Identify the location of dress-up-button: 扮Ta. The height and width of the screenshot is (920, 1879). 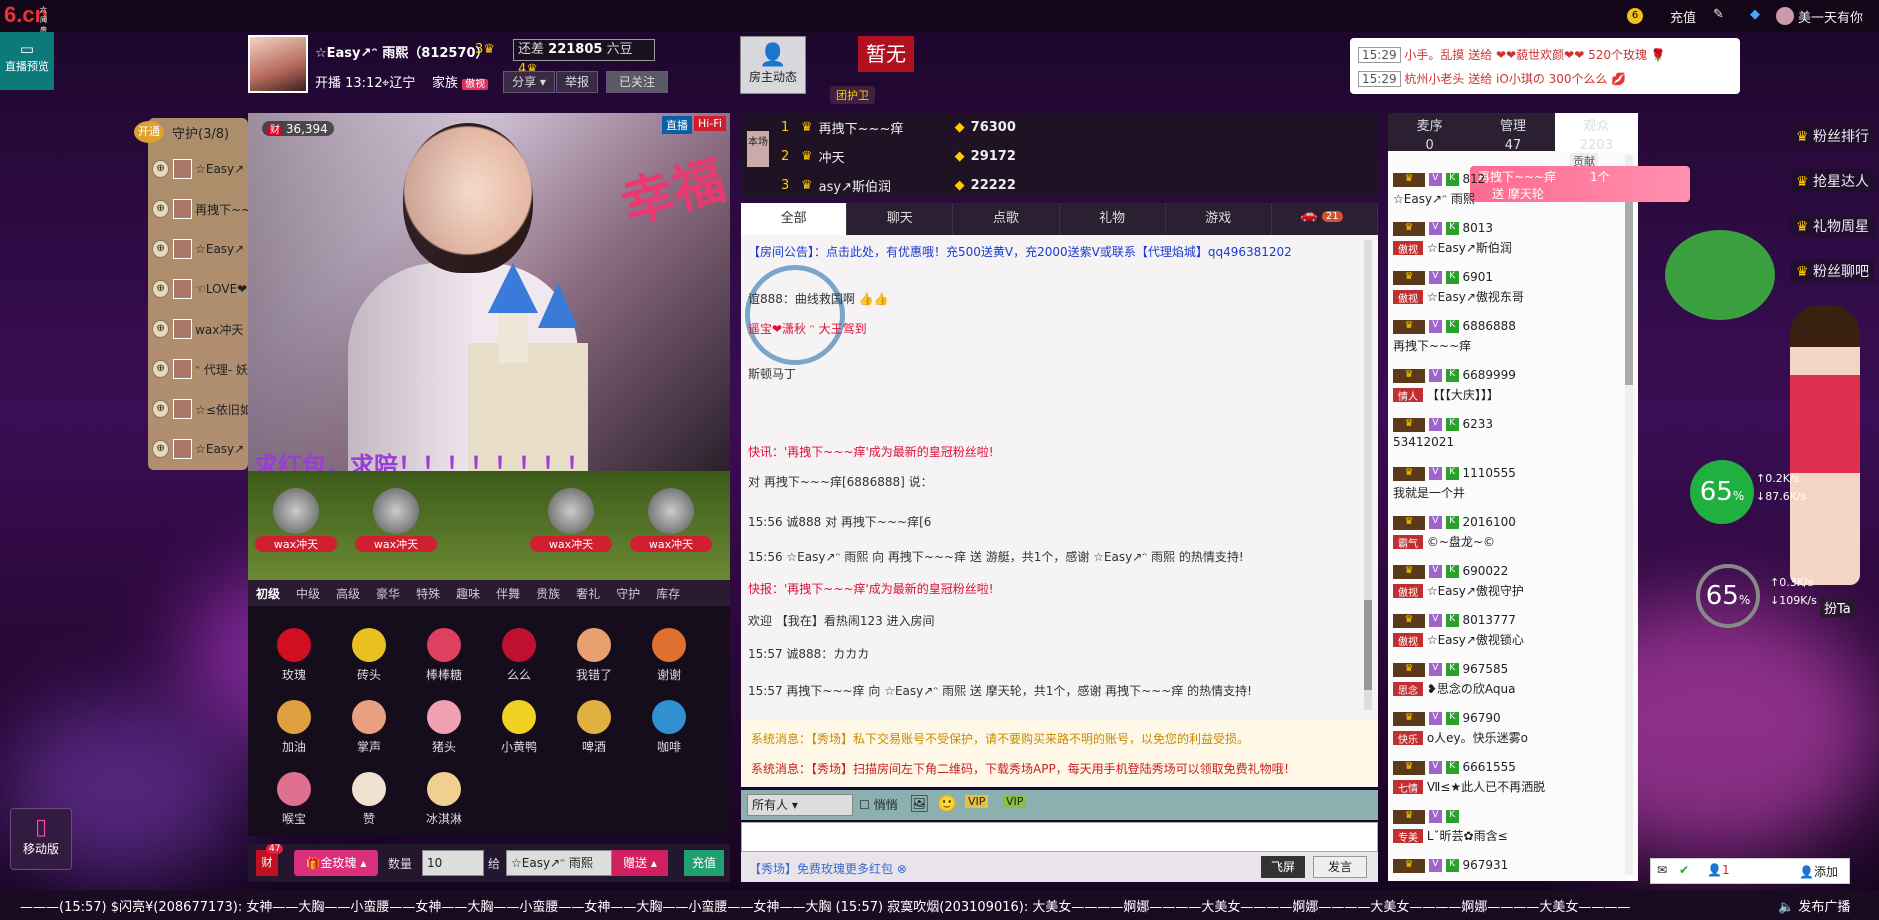
(1837, 607).